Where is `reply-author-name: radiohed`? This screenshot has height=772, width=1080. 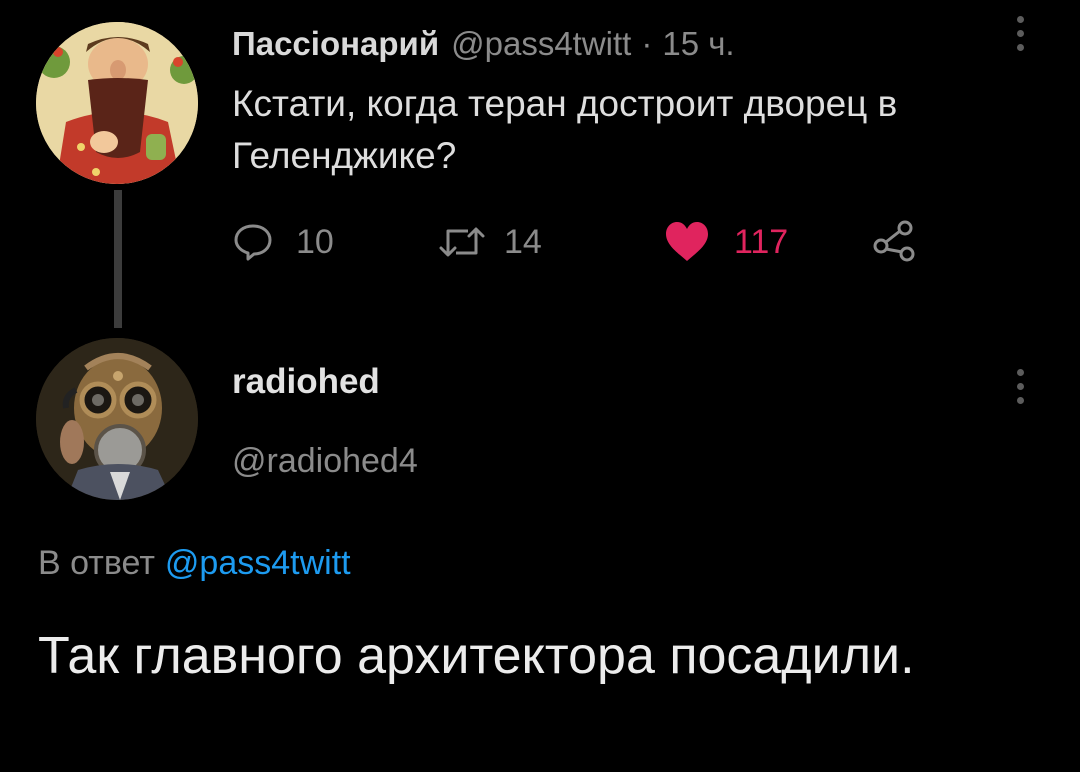 reply-author-name: radiohed is located at coordinates (306, 382).